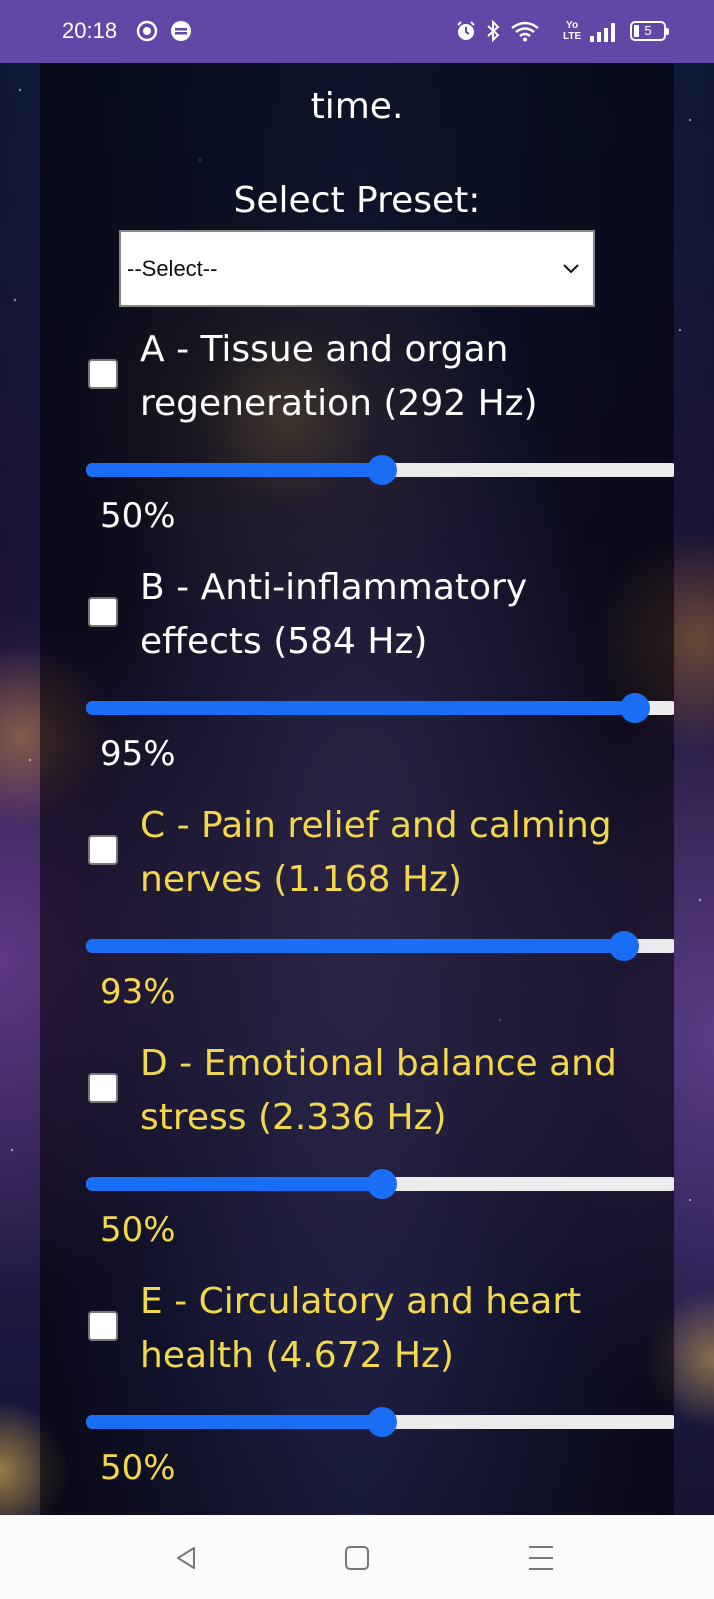 This screenshot has width=714, height=1599. Describe the element at coordinates (138, 754) in the screenshot. I see `volume-percent: 95%` at that location.